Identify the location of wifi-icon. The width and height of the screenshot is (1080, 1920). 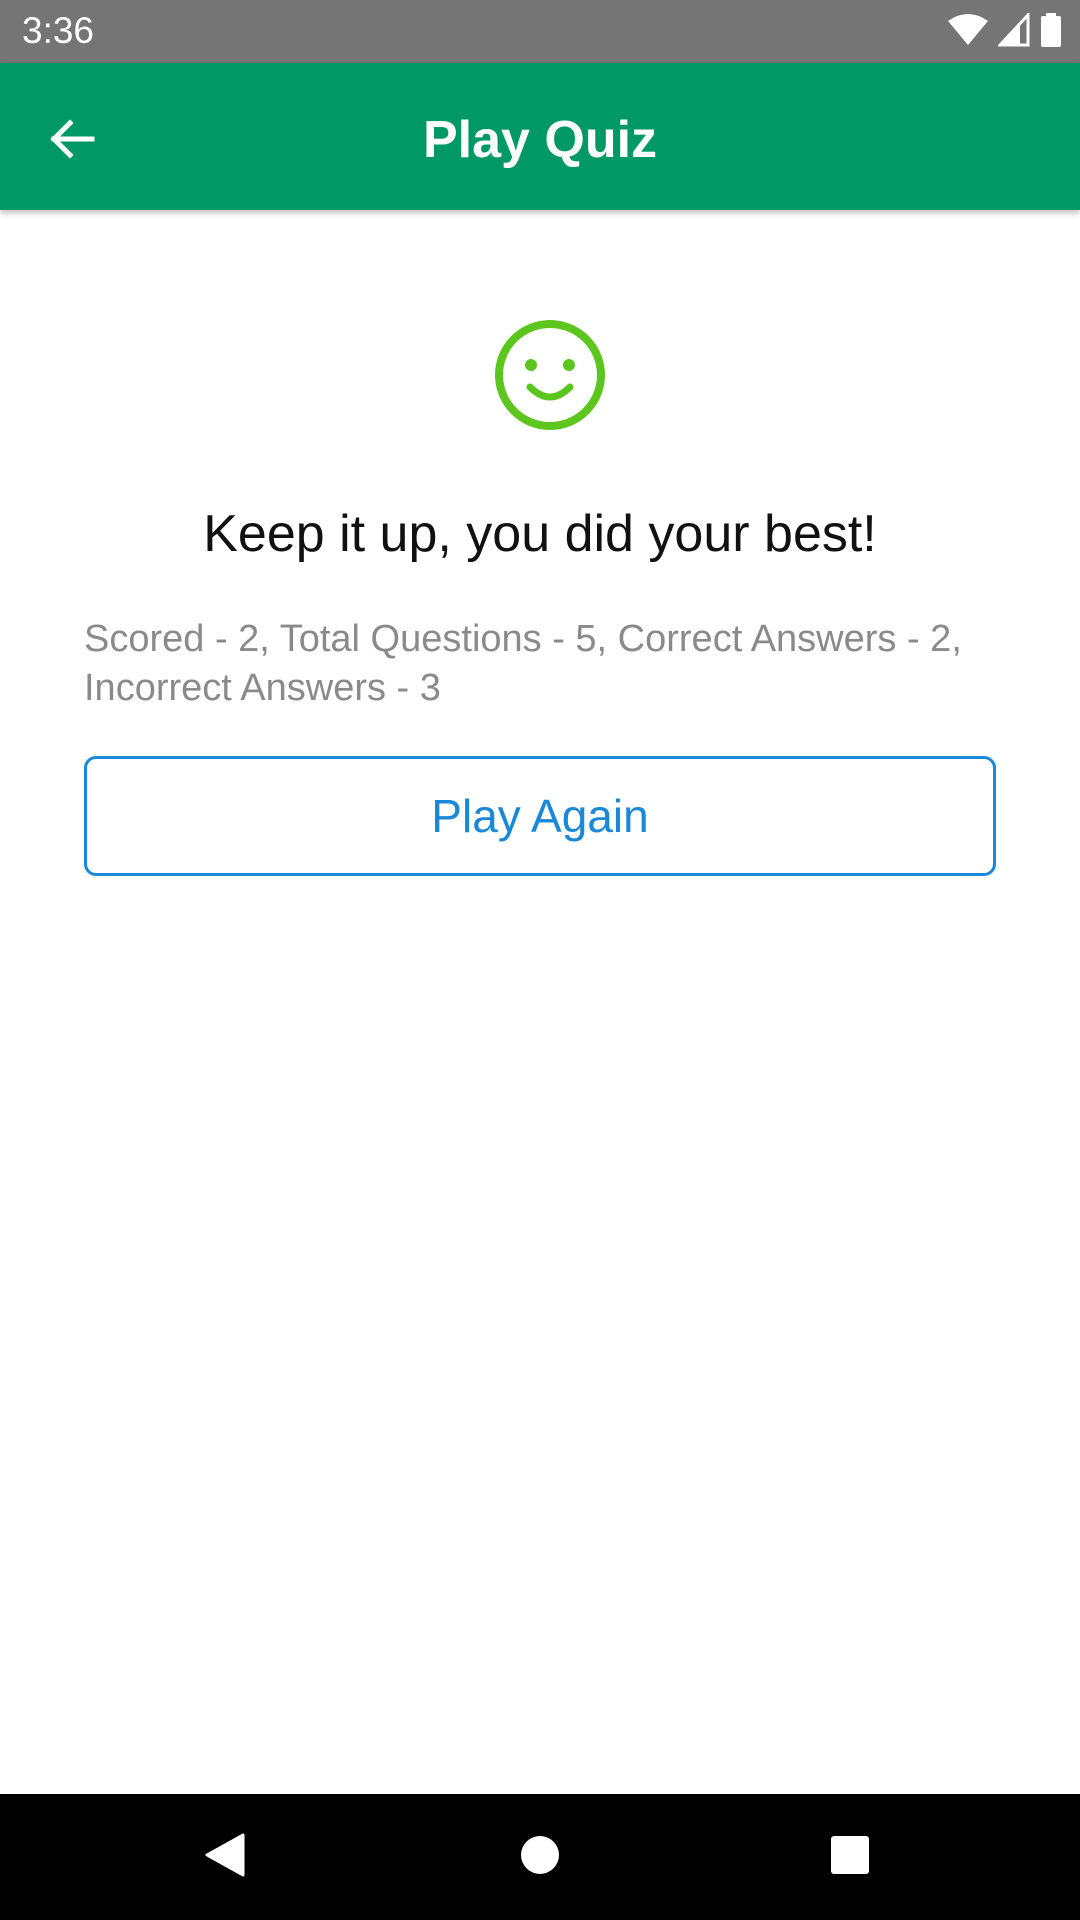
(968, 32).